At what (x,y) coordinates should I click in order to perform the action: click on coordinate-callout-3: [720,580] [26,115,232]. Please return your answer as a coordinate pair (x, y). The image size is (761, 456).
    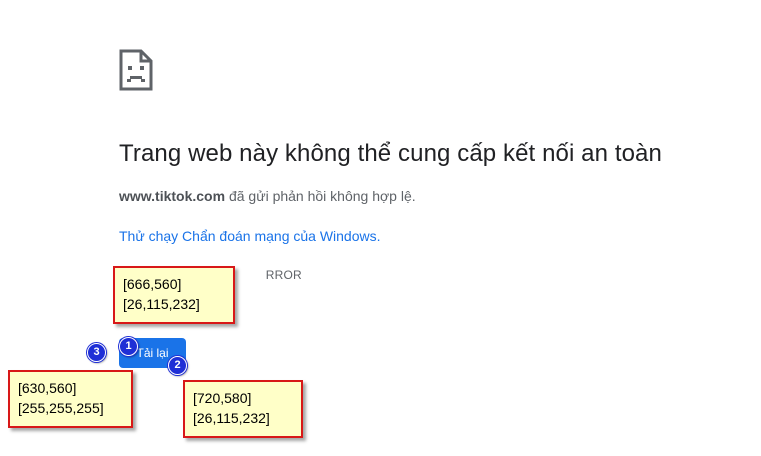
    Looking at the image, I should click on (243, 409).